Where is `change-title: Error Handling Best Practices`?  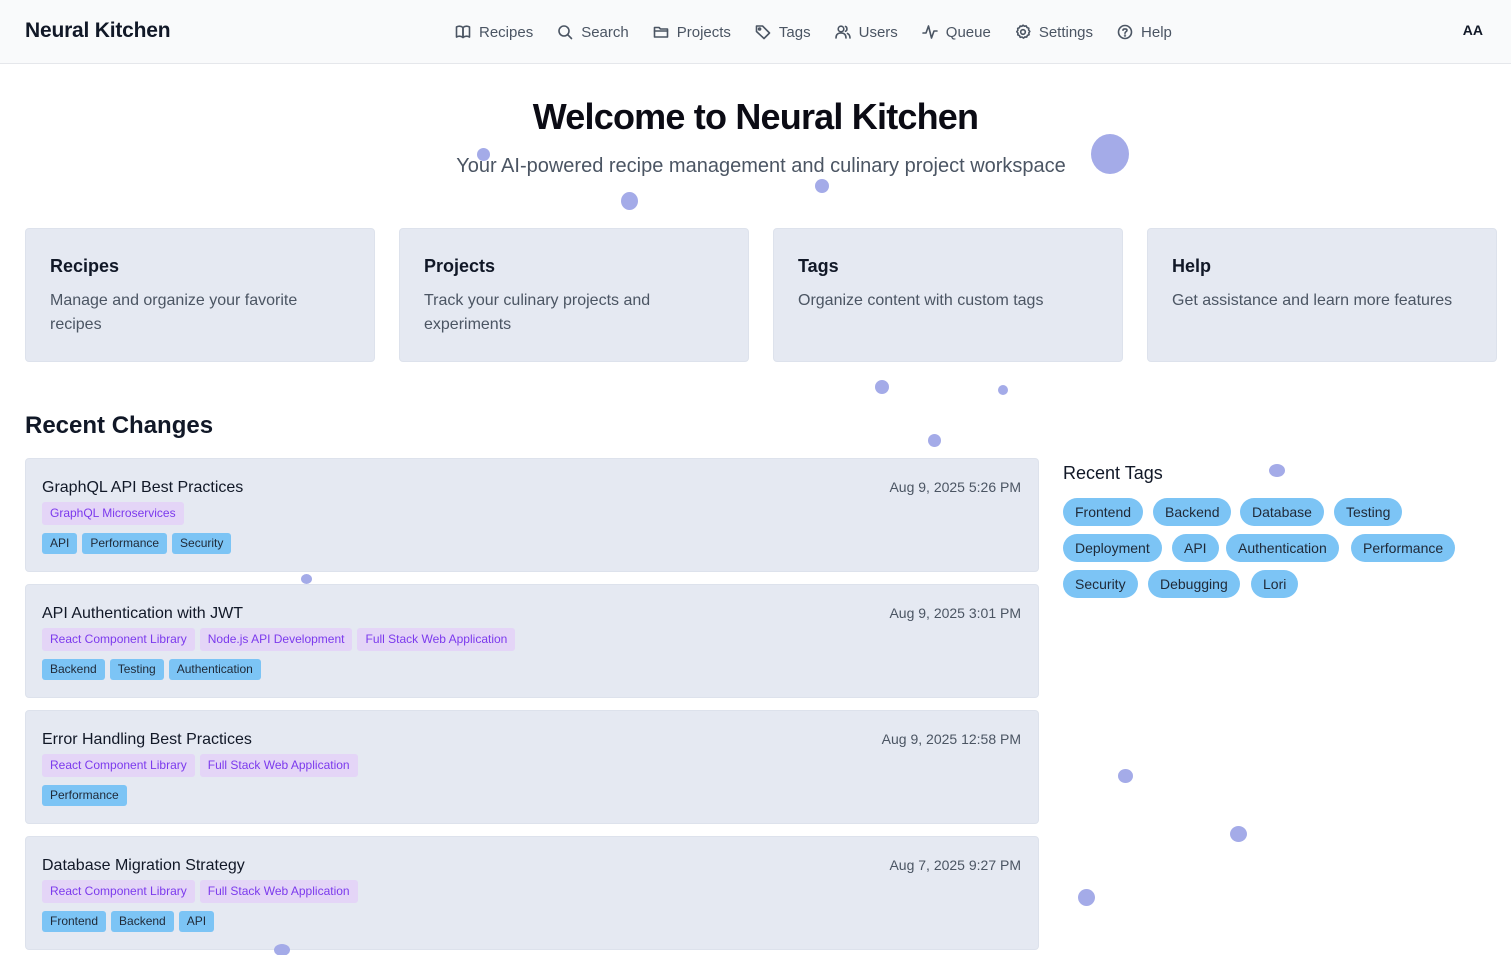 change-title: Error Handling Best Practices is located at coordinates (147, 739).